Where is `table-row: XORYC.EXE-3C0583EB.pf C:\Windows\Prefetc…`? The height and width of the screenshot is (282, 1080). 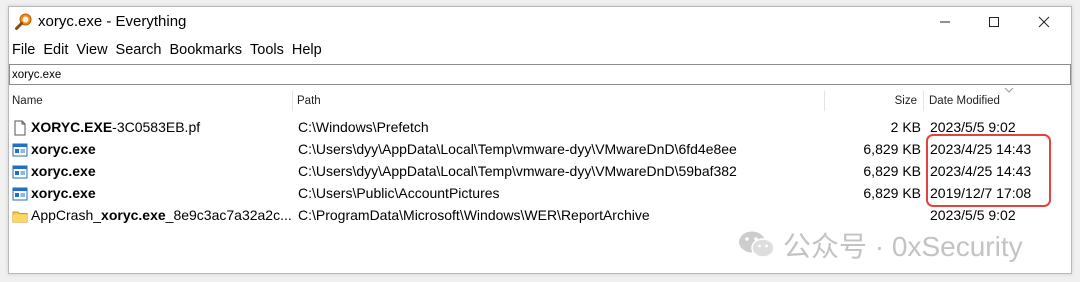
table-row: XORYC.EXE-3C0583EB.pf C:\Windows\Prefetc… is located at coordinates (540, 128).